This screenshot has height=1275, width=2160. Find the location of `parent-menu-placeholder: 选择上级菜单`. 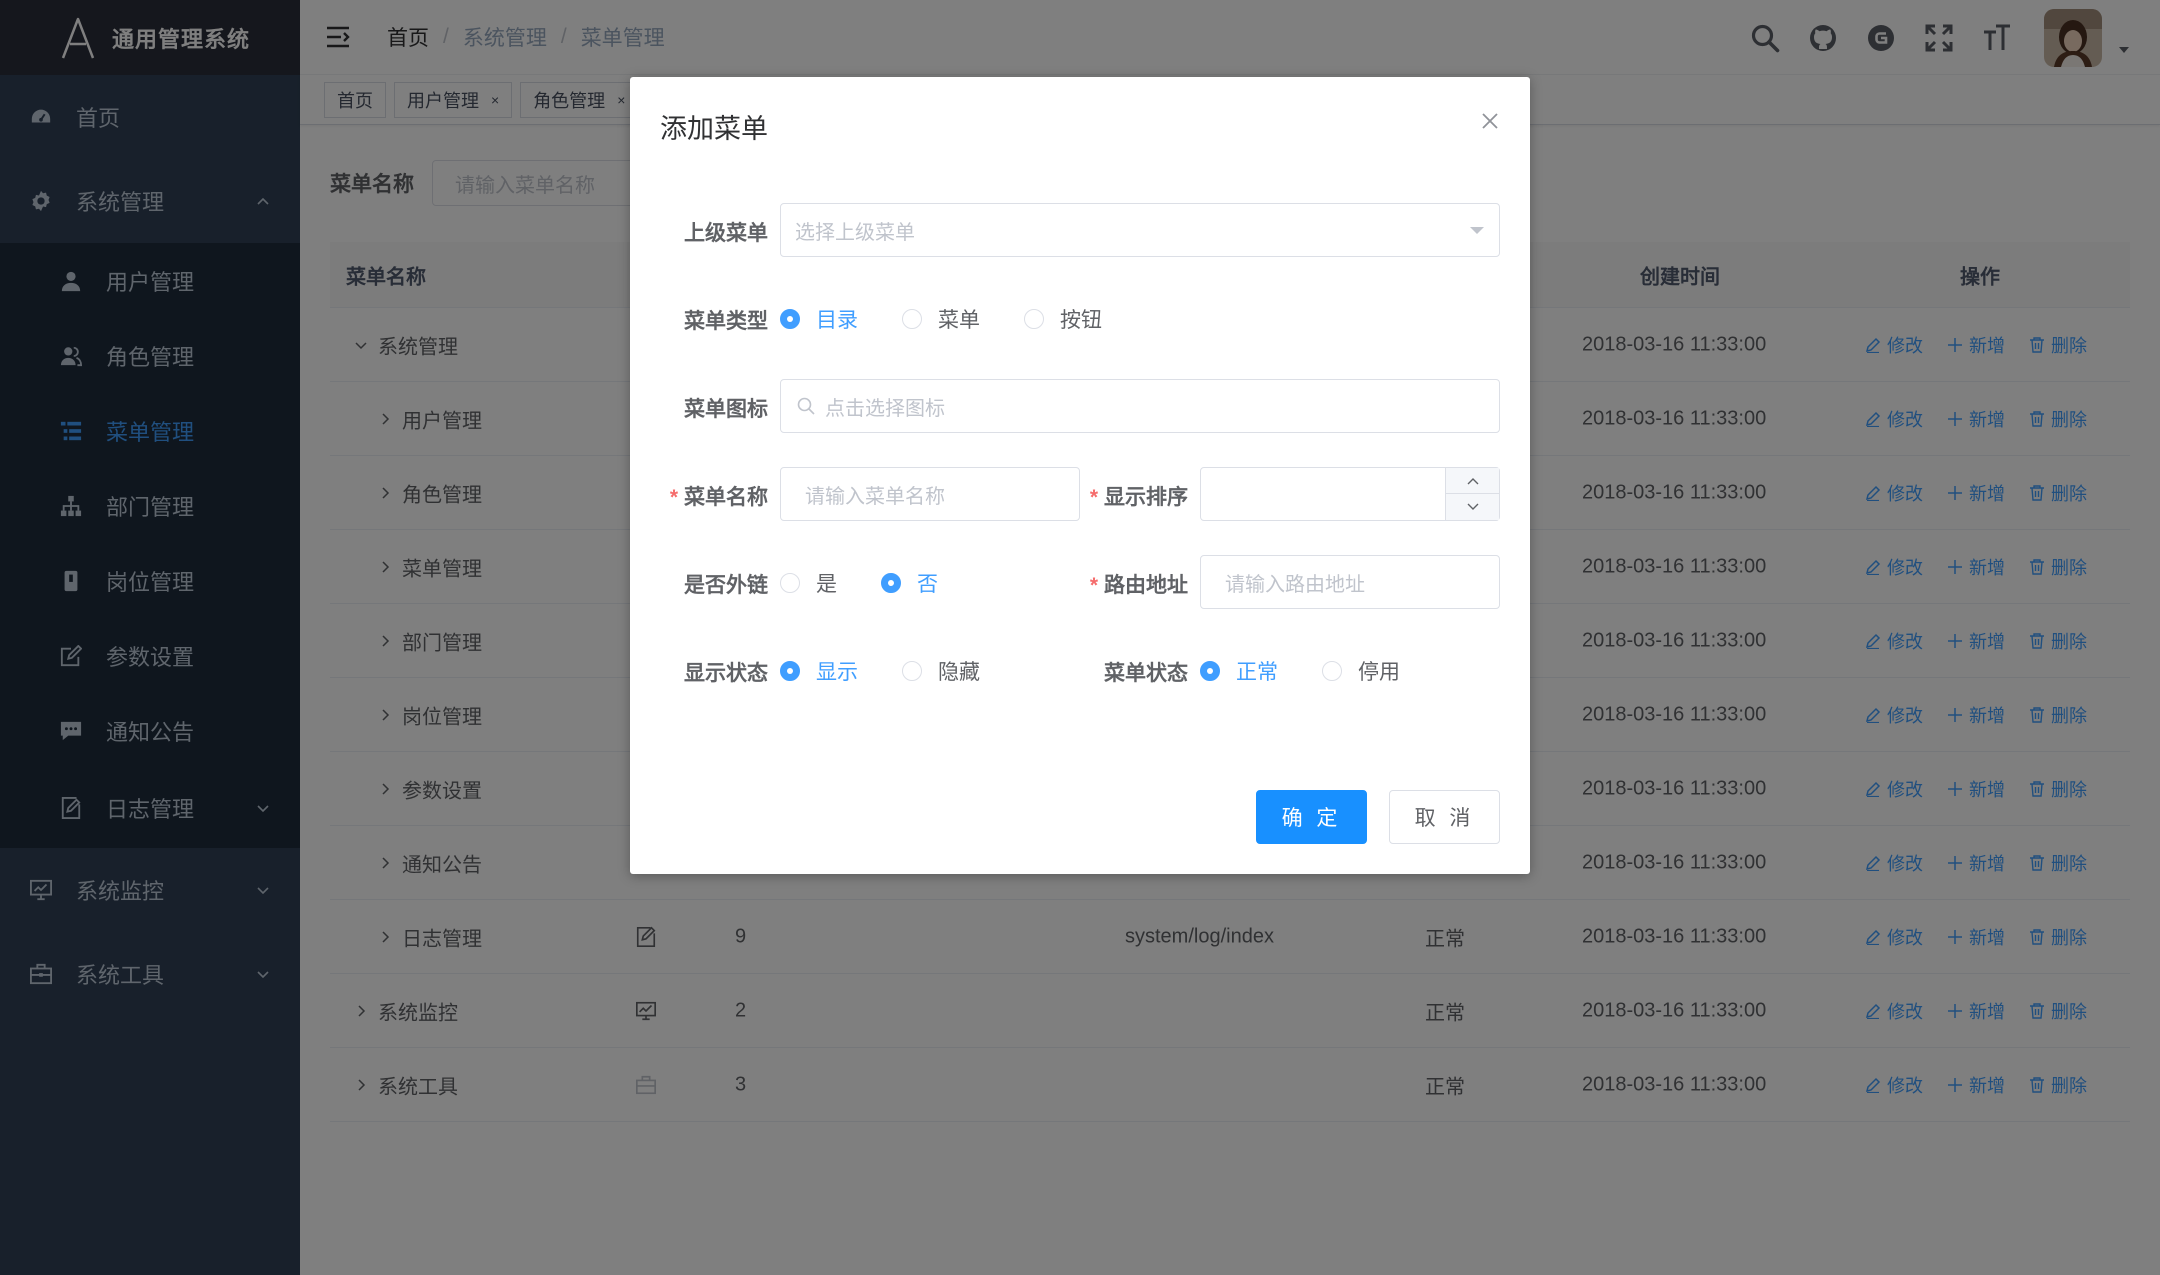

parent-menu-placeholder: 选择上级菜单 is located at coordinates (855, 232).